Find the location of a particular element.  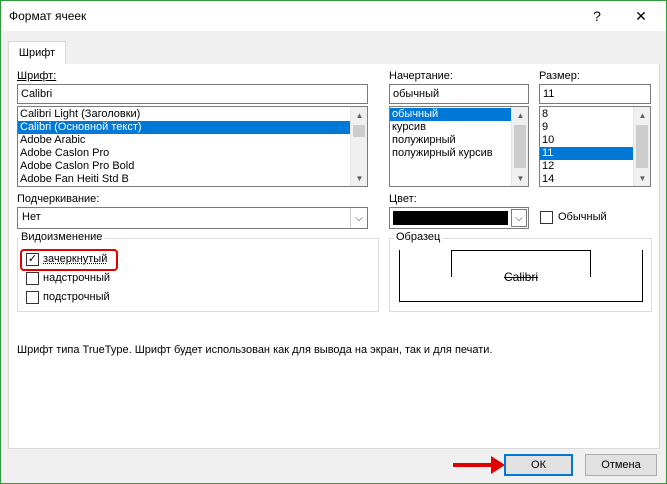

list-item: полужирный курсив is located at coordinates (459, 153).